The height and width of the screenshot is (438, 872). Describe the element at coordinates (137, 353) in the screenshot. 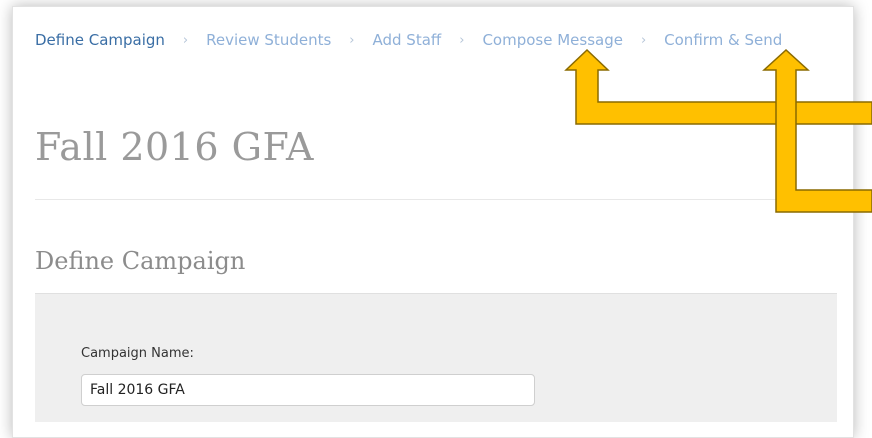

I see `campaign-name-label: Campaign Name:` at that location.